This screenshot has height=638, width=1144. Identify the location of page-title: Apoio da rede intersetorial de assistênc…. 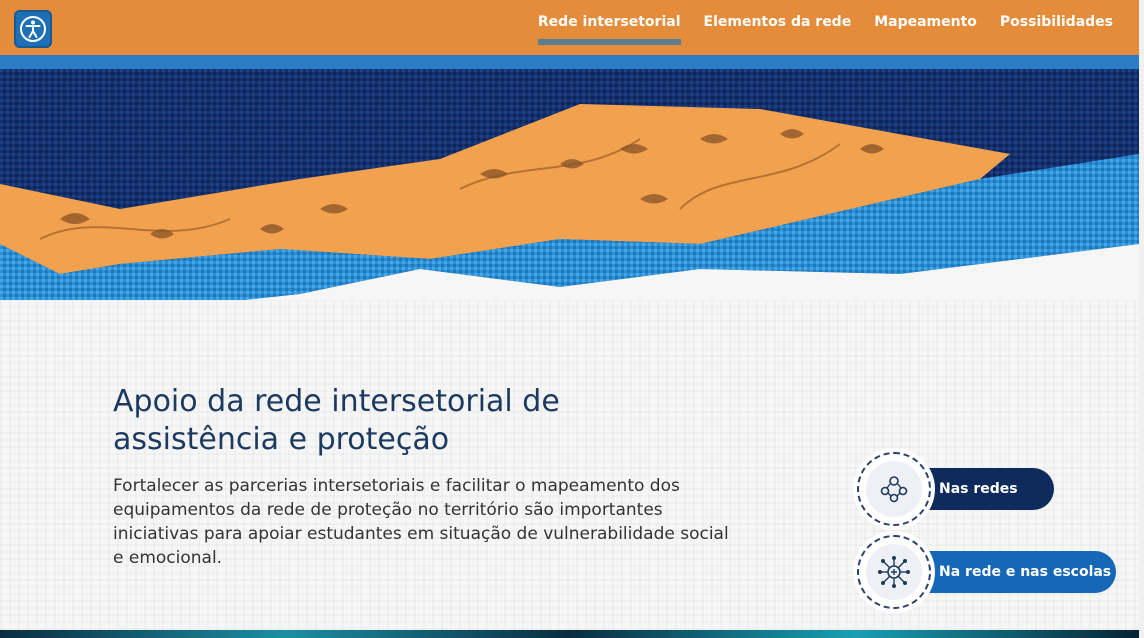
(336, 420).